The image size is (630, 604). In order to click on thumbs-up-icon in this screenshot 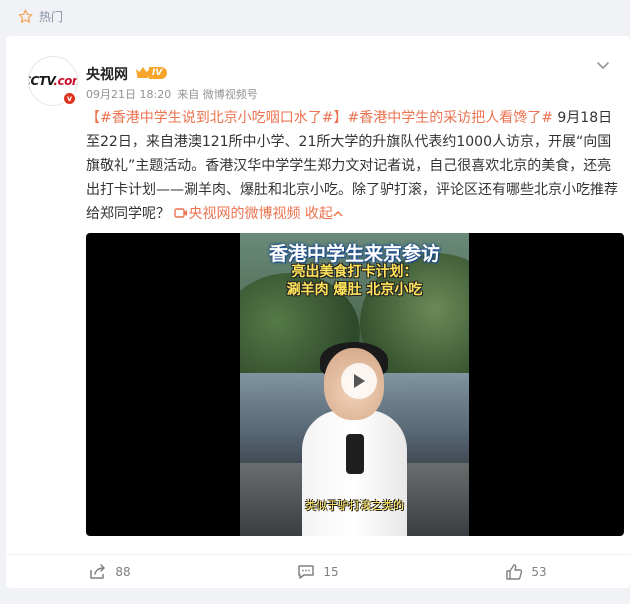, I will do `click(514, 571)`.